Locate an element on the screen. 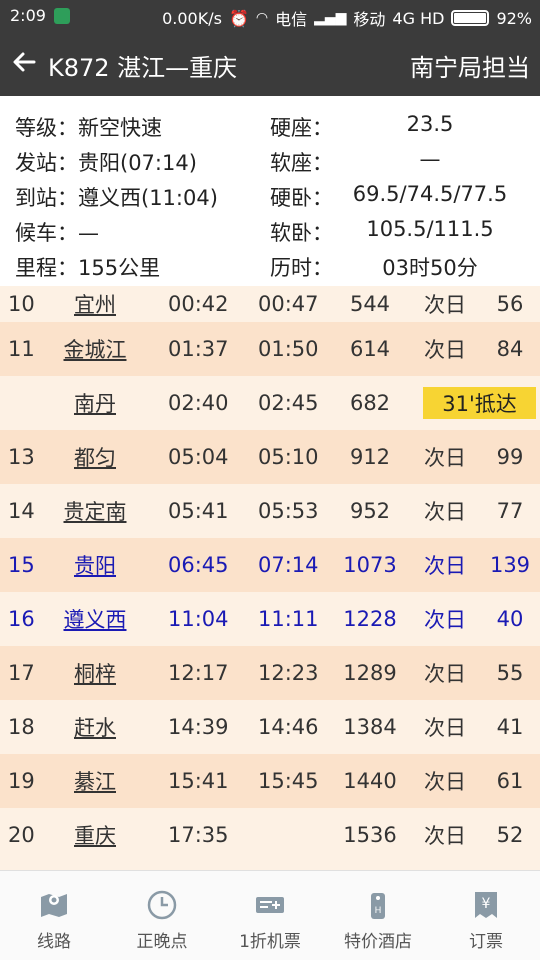  departure-time: 02:45 is located at coordinates (288, 403).